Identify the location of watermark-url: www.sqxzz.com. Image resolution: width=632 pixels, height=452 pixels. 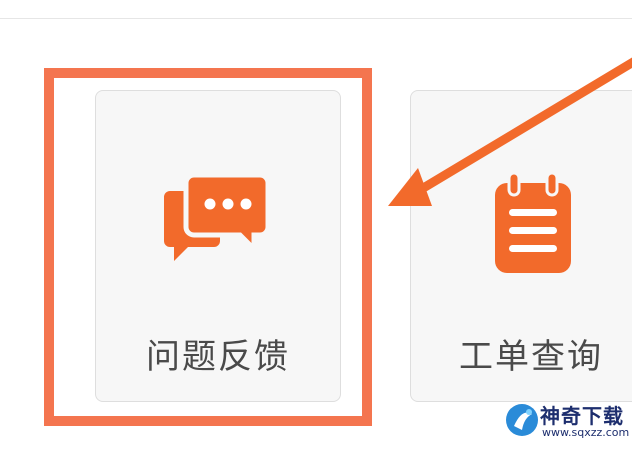
(586, 432).